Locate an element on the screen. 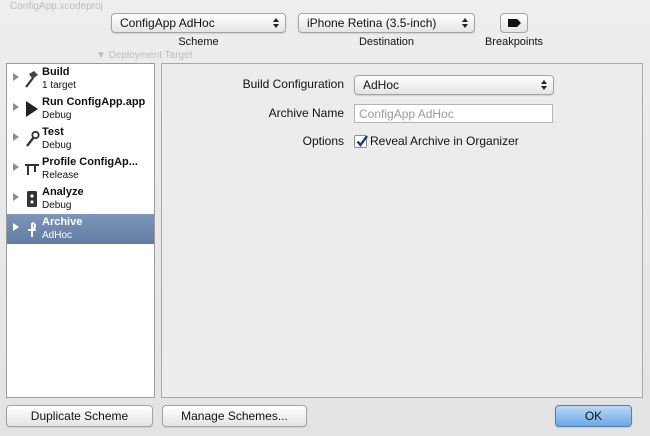  sidebar-item-sub: AdHoc is located at coordinates (57, 235).